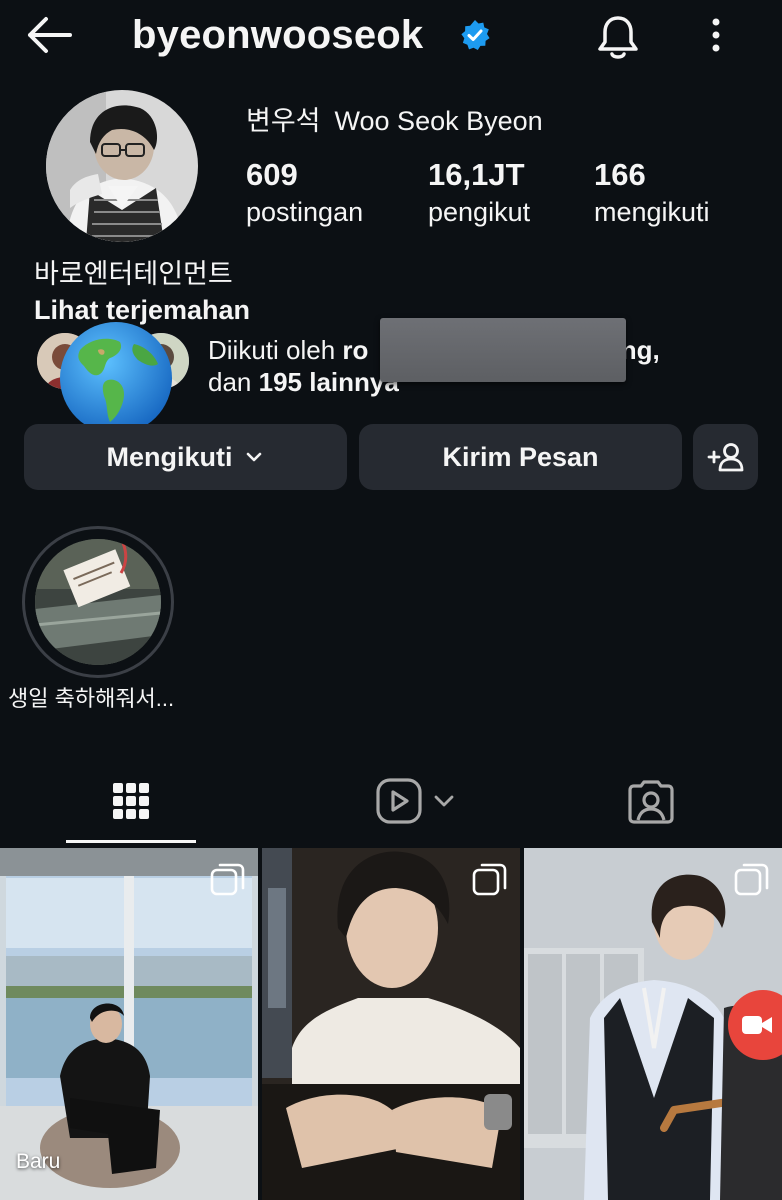  I want to click on back-button, so click(50, 35).